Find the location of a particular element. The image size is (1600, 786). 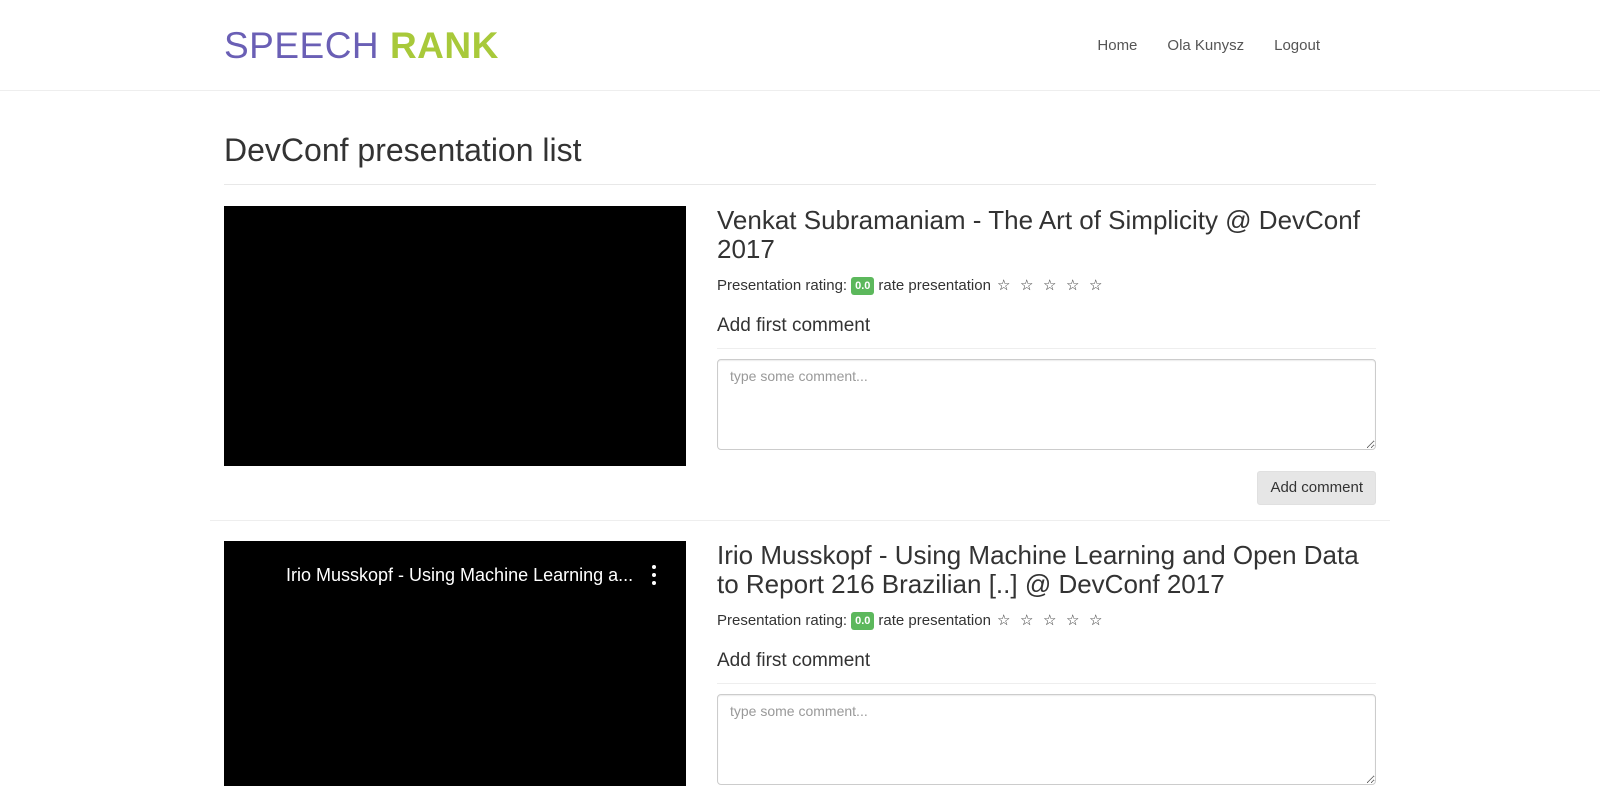

video-player is located at coordinates (455, 336).